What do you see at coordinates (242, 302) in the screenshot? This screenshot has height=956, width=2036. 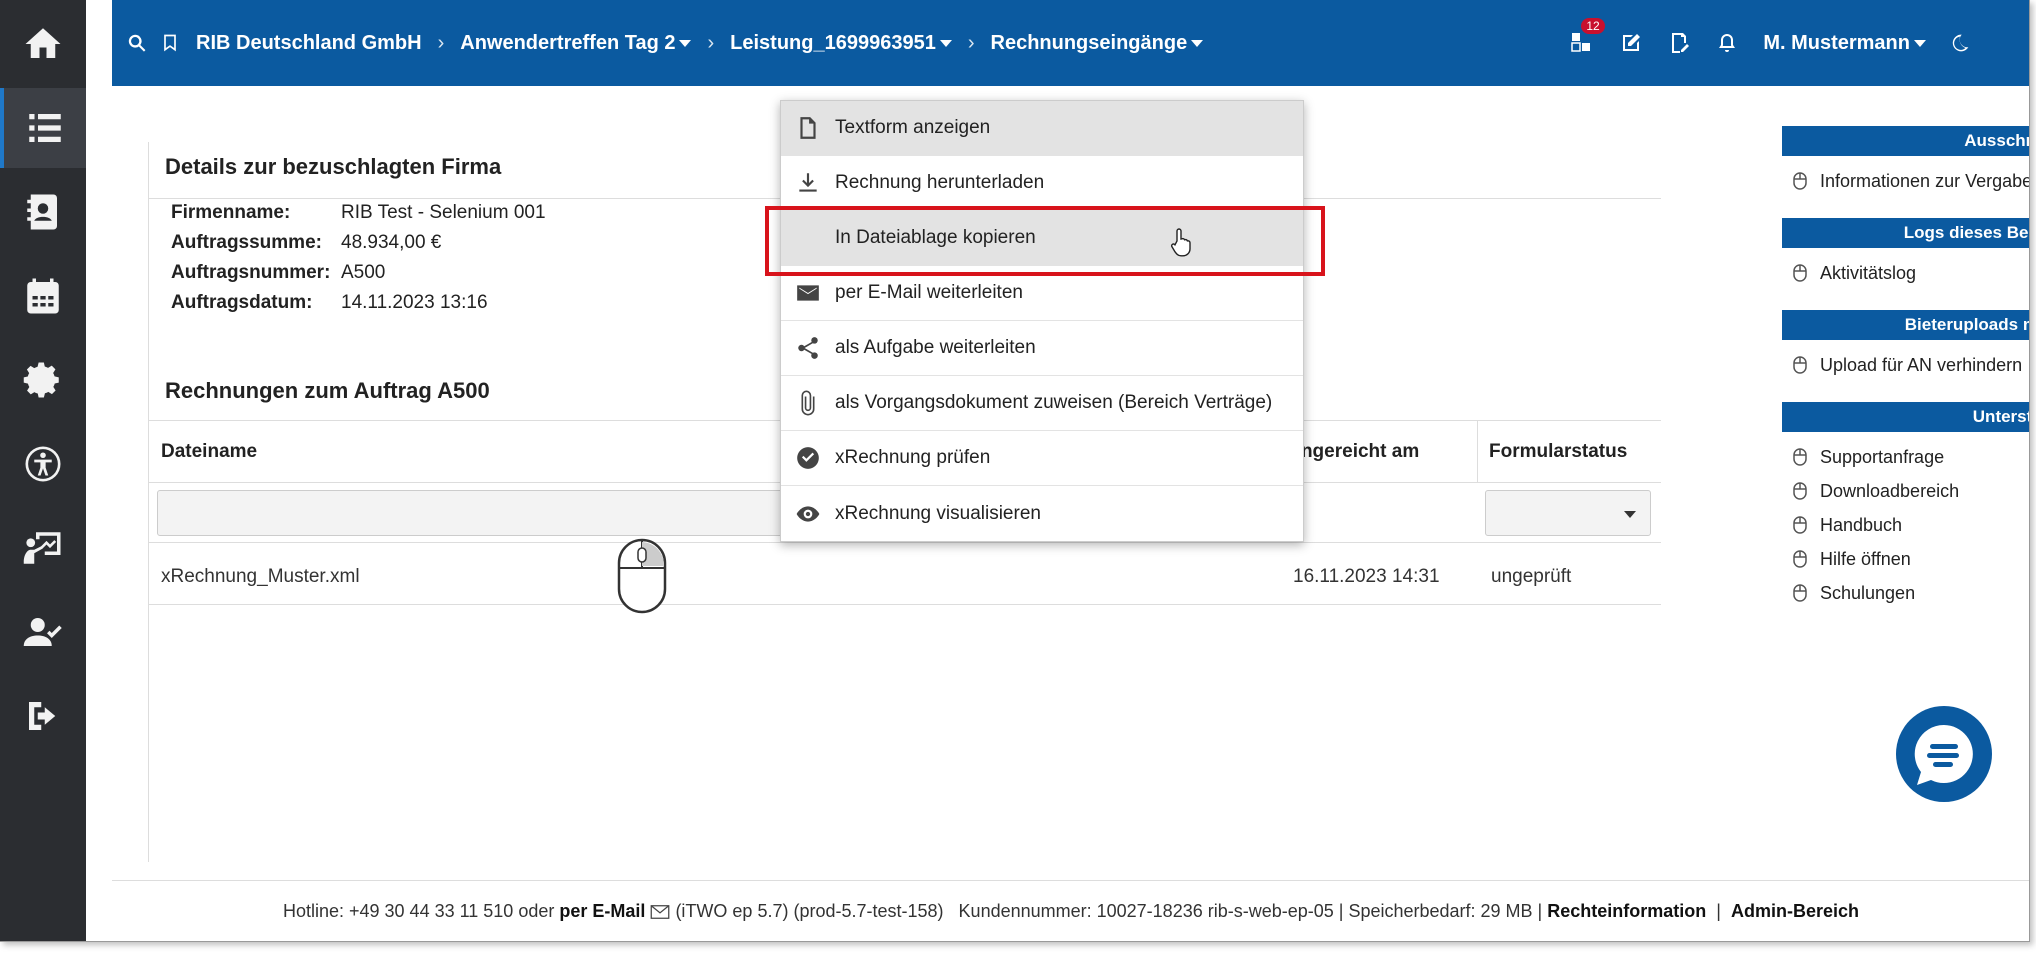 I see `detail-label: Auftragsdatum:` at bounding box center [242, 302].